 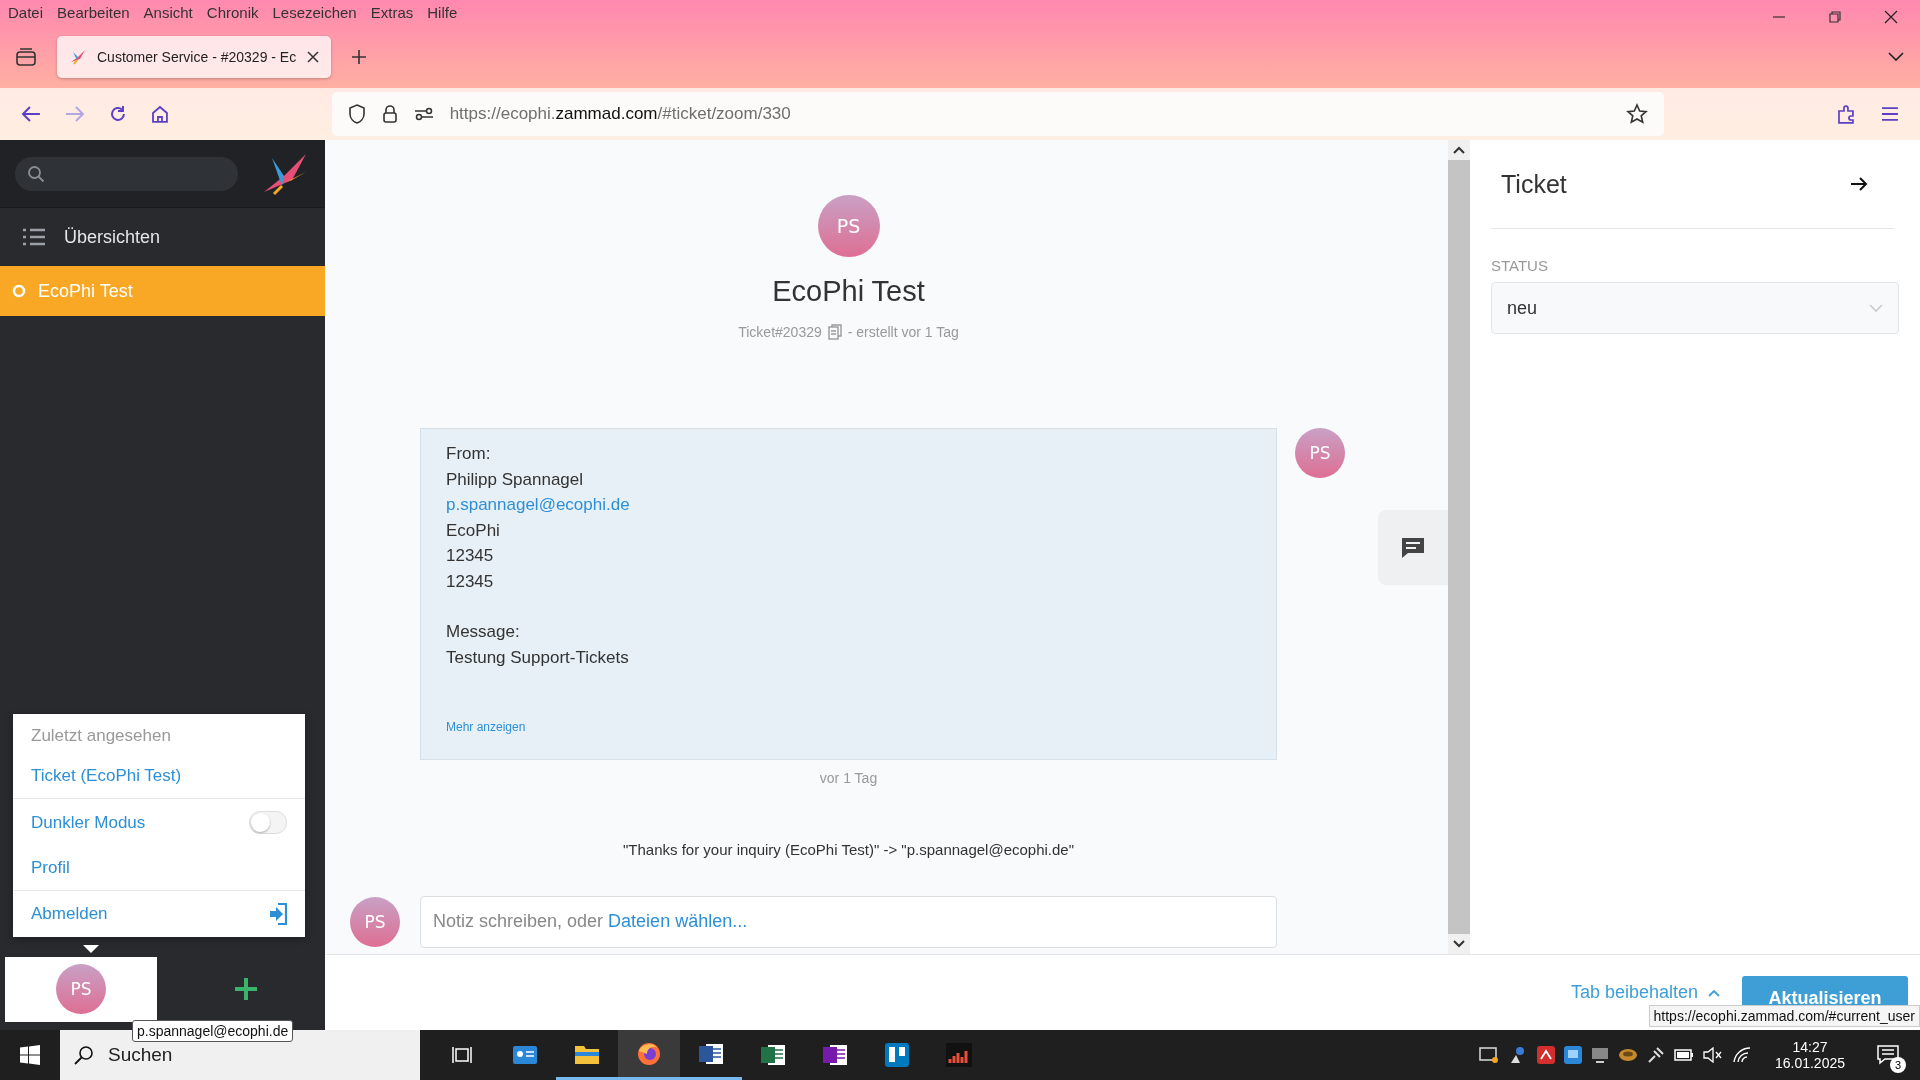 I want to click on article-line: Testung Support-Tickets, so click(x=537, y=657).